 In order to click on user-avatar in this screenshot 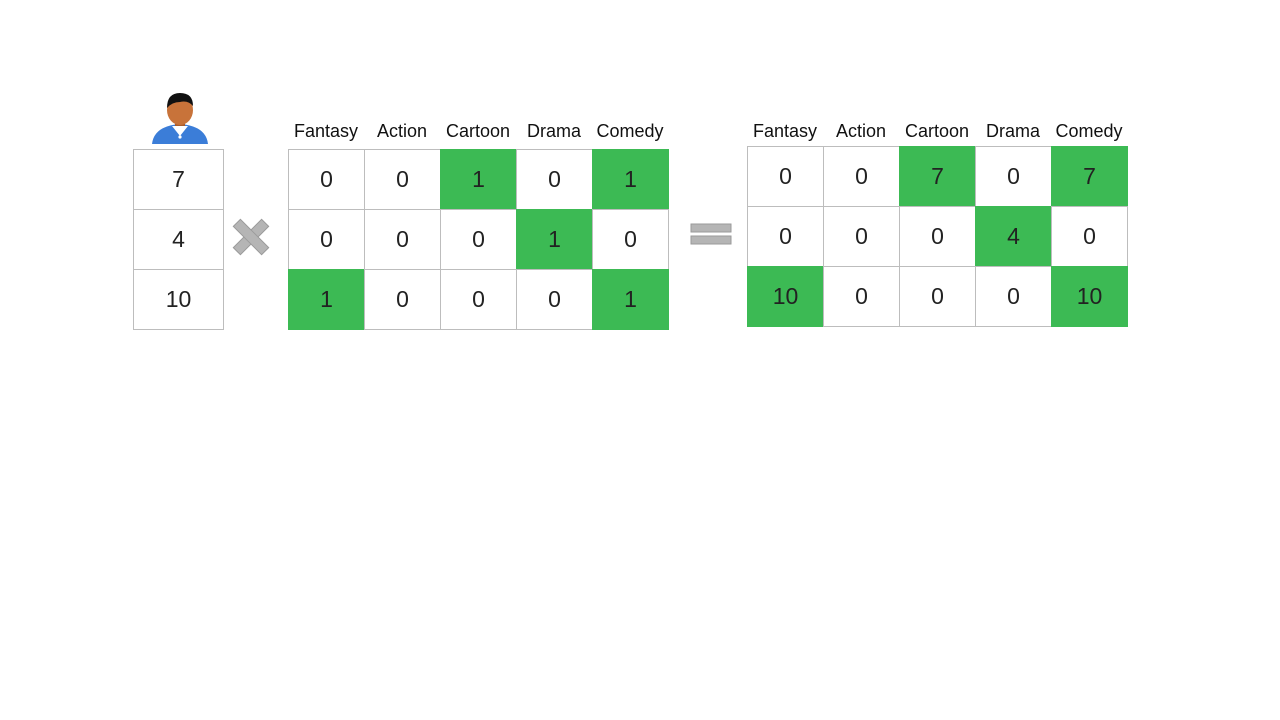, I will do `click(180, 117)`.